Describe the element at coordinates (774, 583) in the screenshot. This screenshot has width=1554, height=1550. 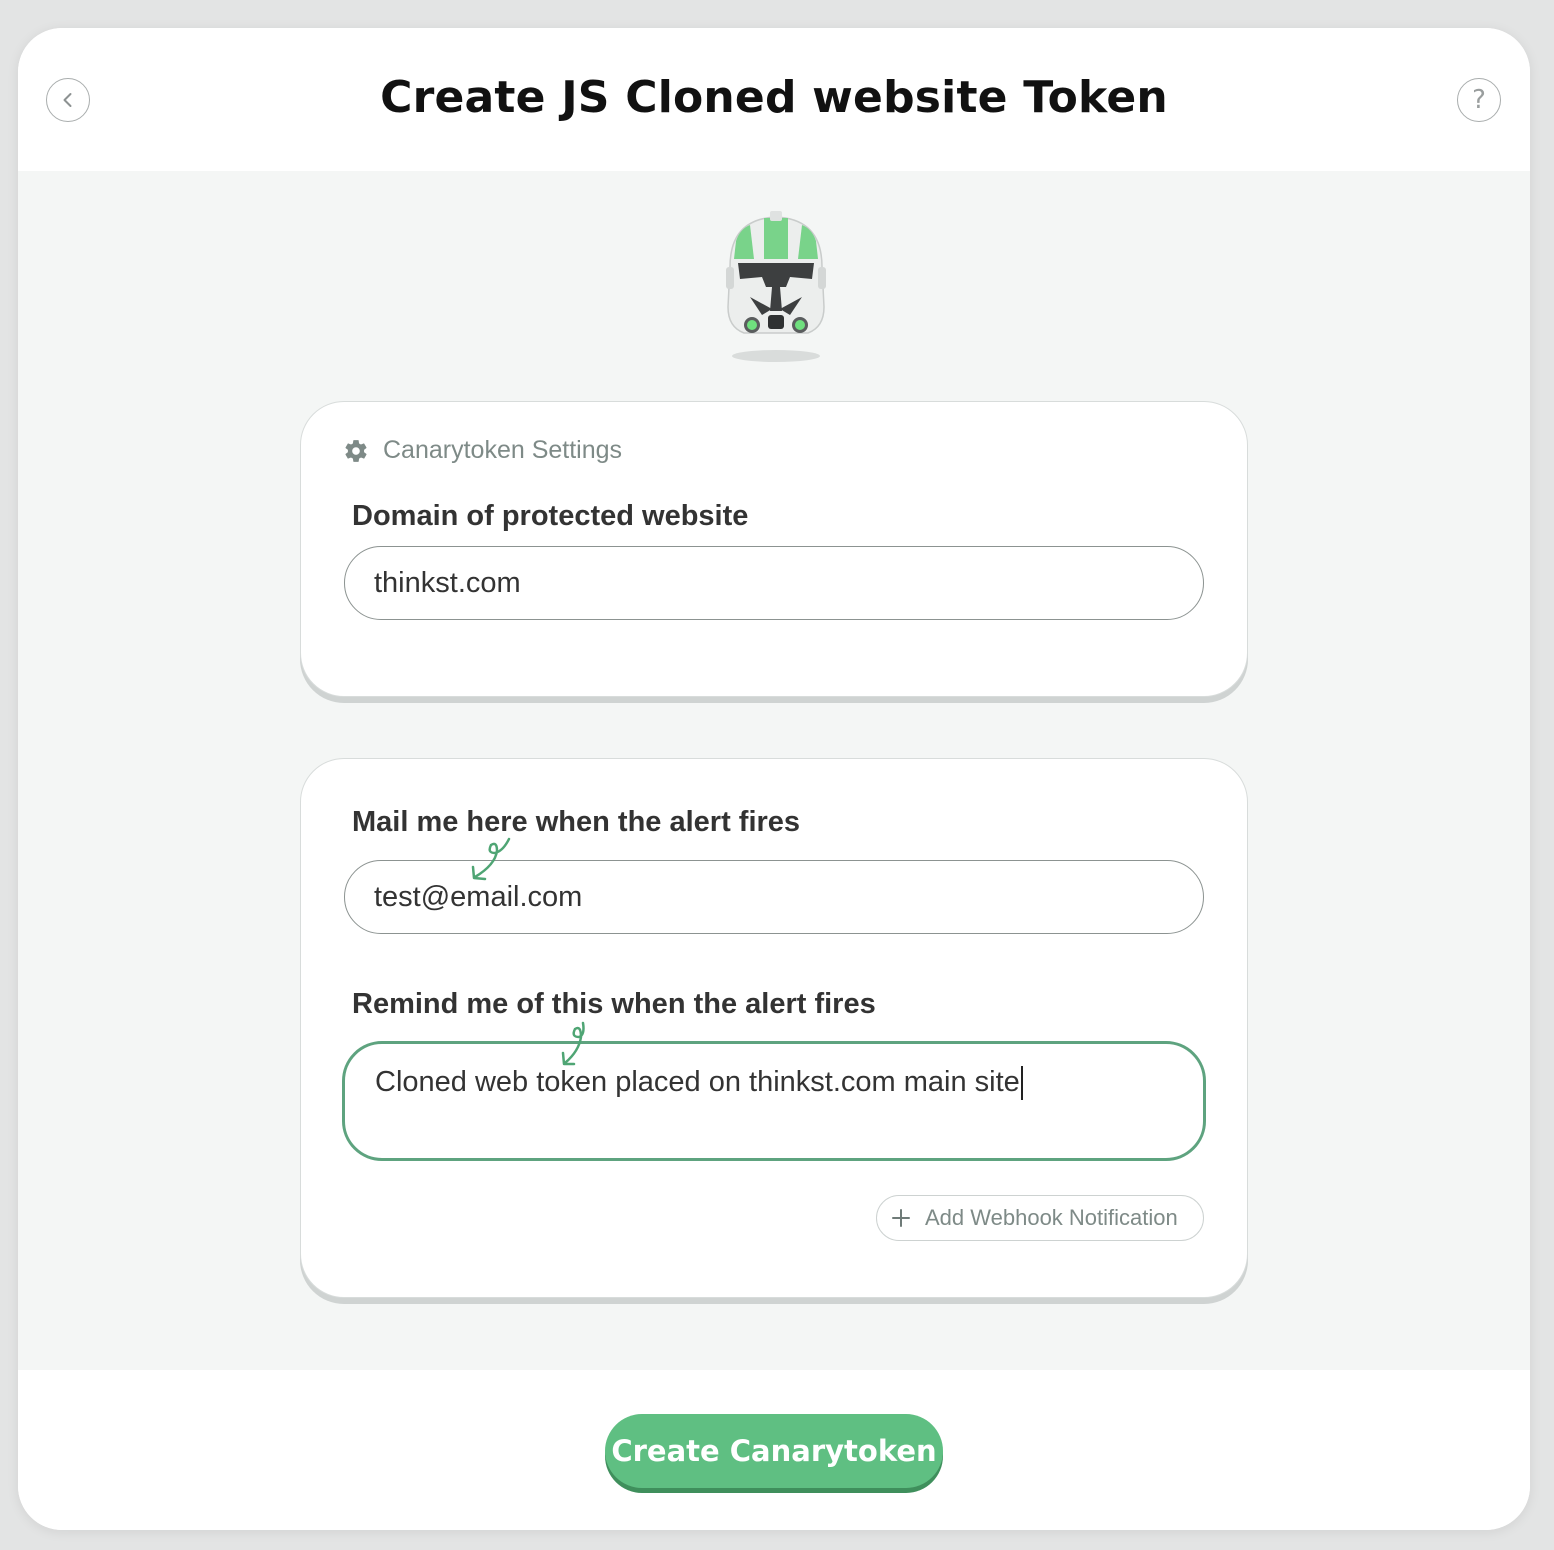
I see `domain-input: thinkst.com` at that location.